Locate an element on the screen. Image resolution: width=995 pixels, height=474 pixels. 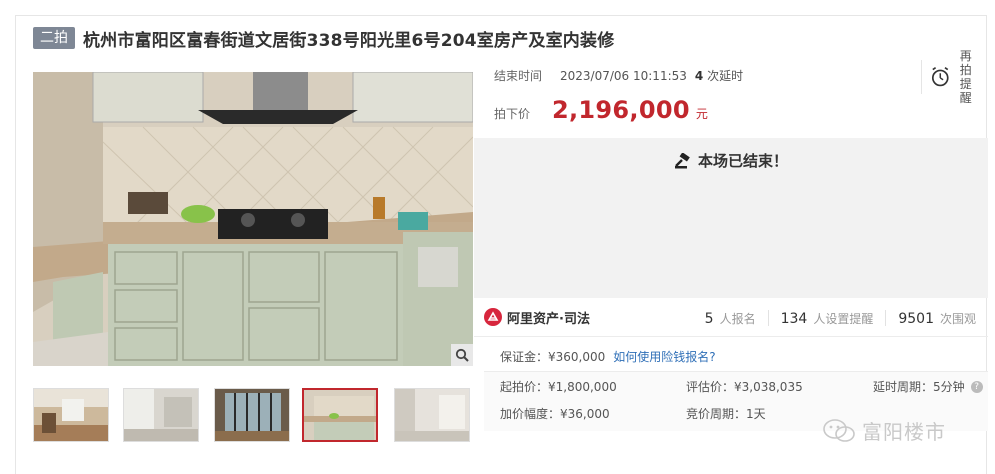
platform-logo: 阿里资产·司法 is located at coordinates (537, 317).